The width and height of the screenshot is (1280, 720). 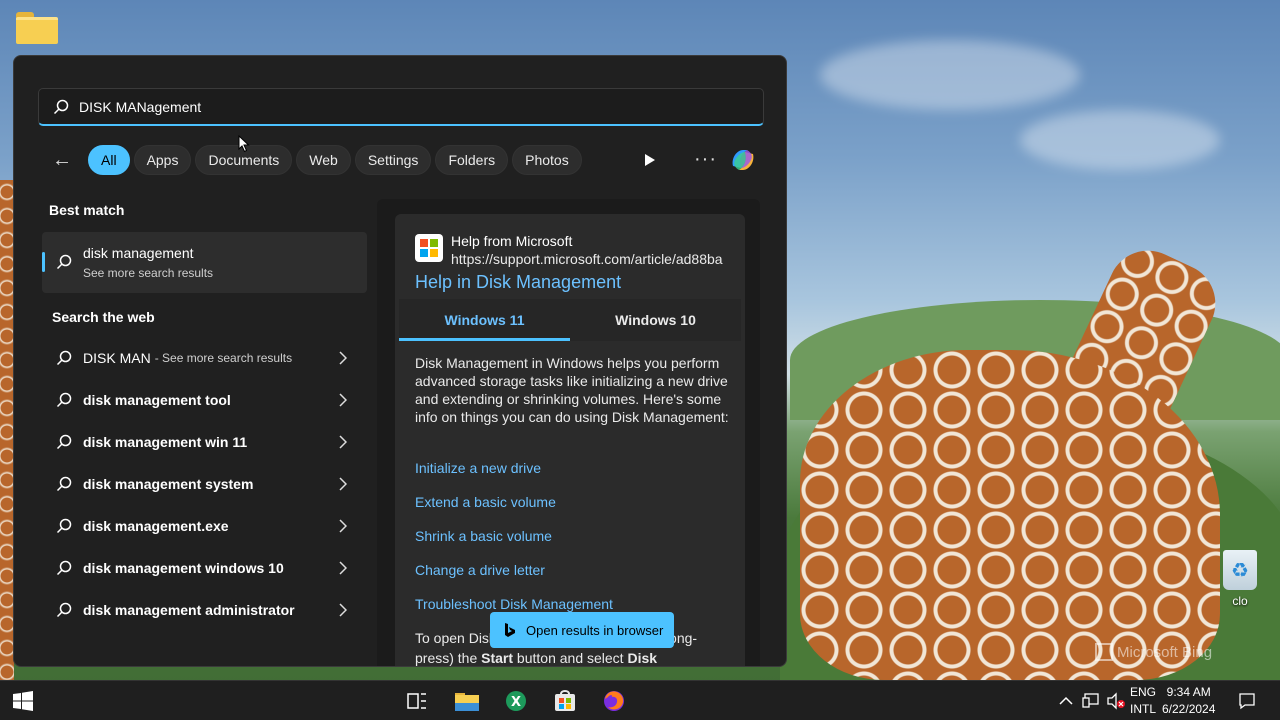 I want to click on play-icon, so click(x=650, y=160).